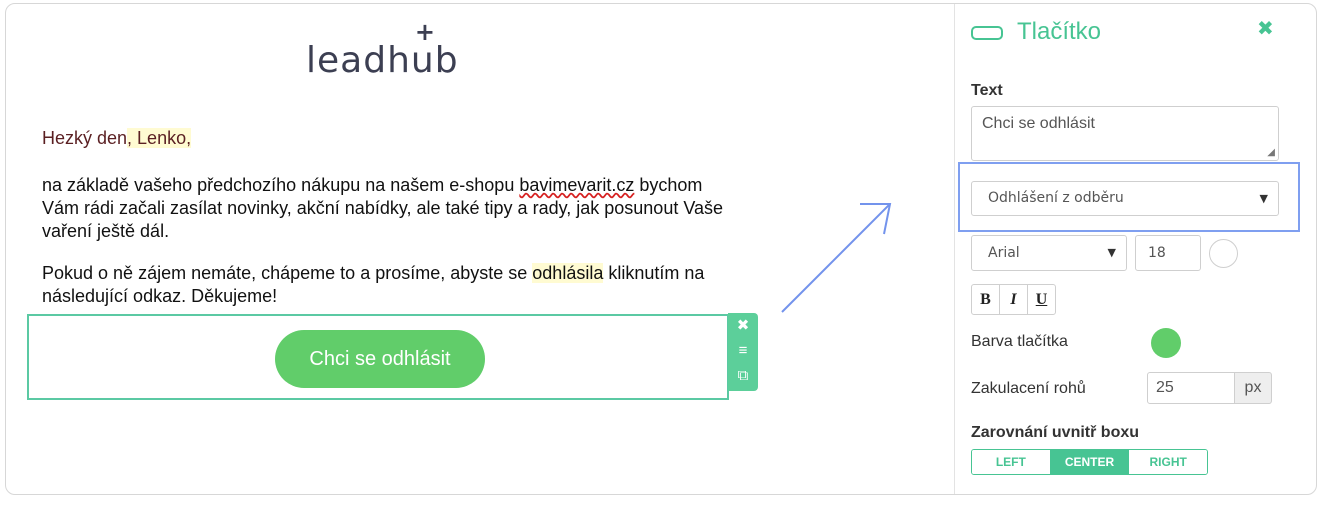 The height and width of the screenshot is (505, 1328). Describe the element at coordinates (1059, 31) in the screenshot. I see `panel-title: Tlačítko` at that location.